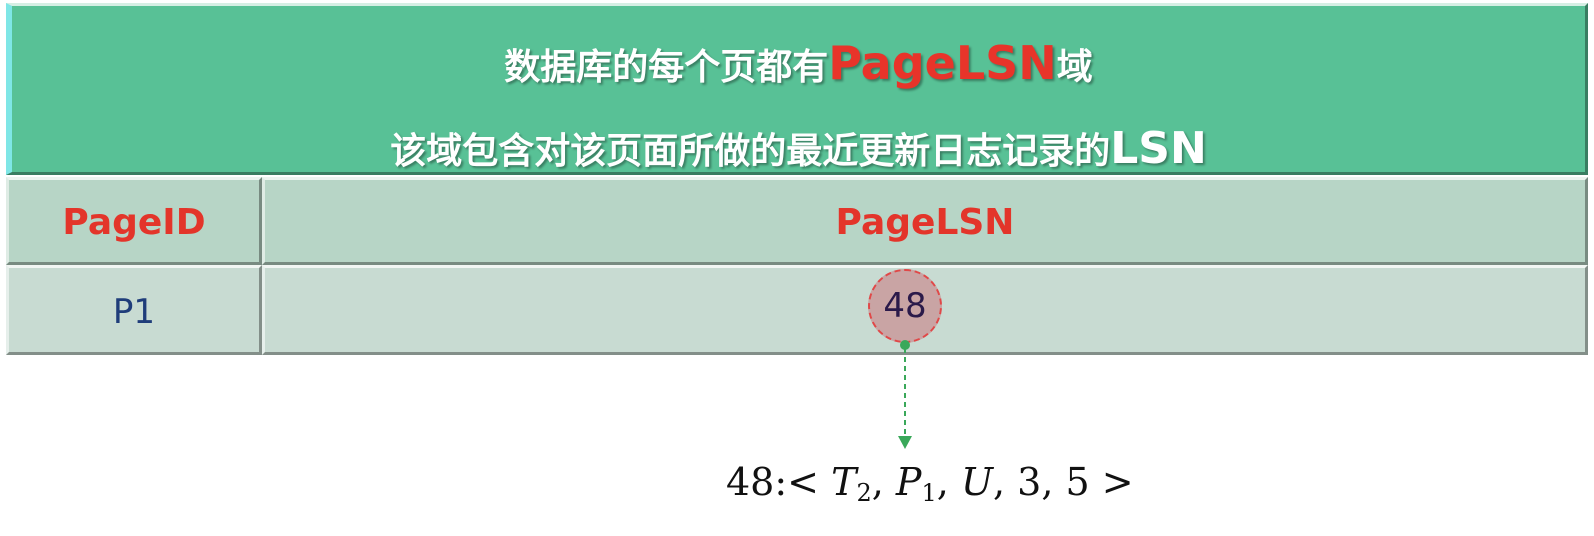 The height and width of the screenshot is (536, 1594). What do you see at coordinates (1029, 482) in the screenshot?
I see `log-record-v1: 3` at bounding box center [1029, 482].